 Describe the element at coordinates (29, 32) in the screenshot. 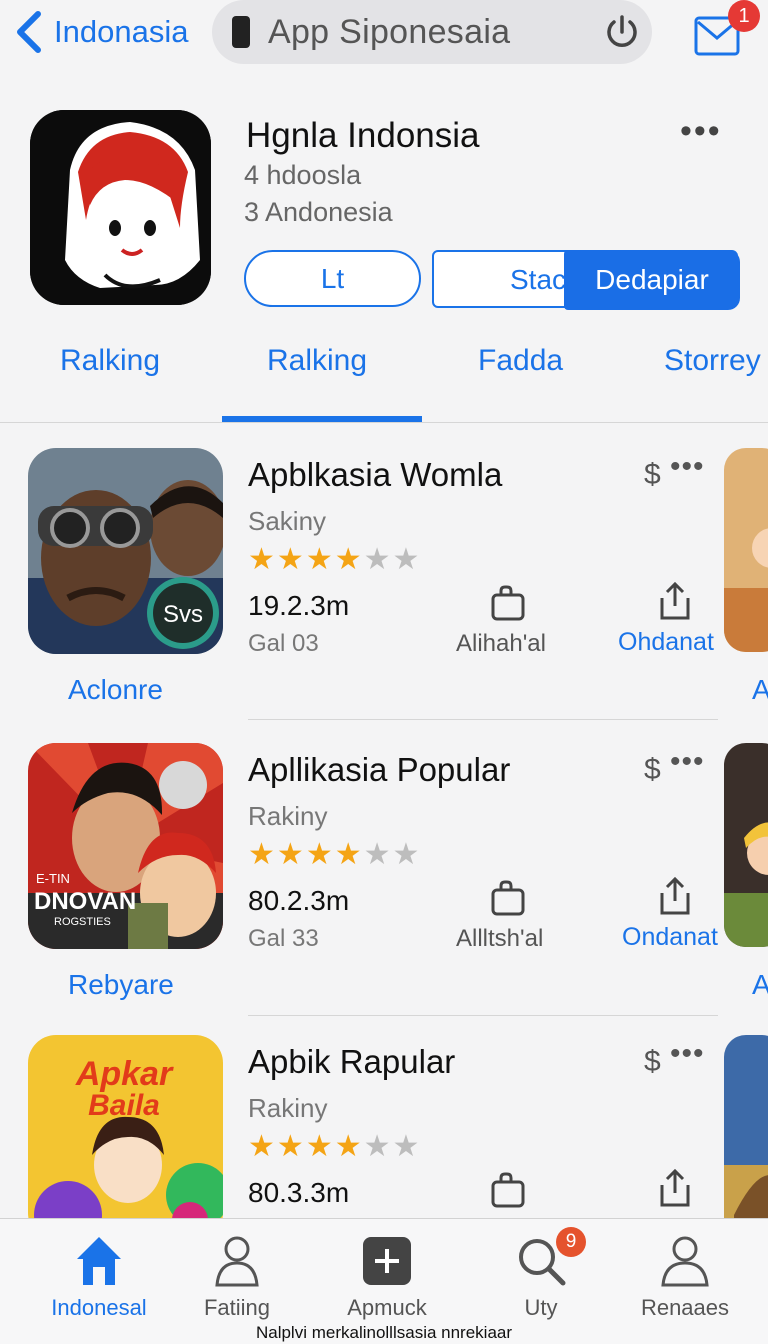

I see `chevron-left-icon` at that location.